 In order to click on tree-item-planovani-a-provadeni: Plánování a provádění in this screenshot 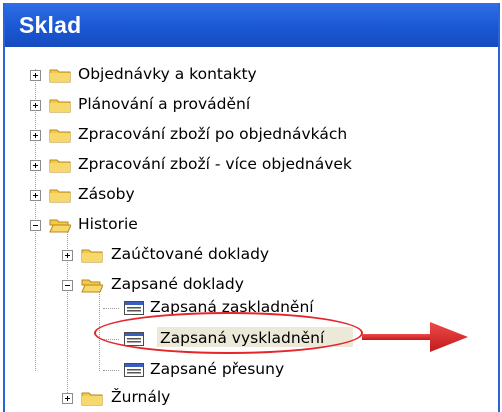, I will do `click(164, 104)`.